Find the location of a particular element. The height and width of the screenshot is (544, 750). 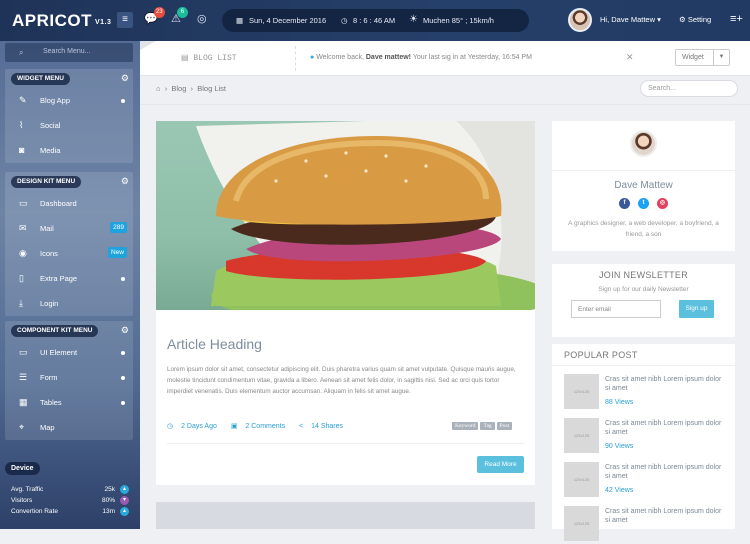

sidebar-item-mail: ✉ Mail 289 is located at coordinates (69, 228).